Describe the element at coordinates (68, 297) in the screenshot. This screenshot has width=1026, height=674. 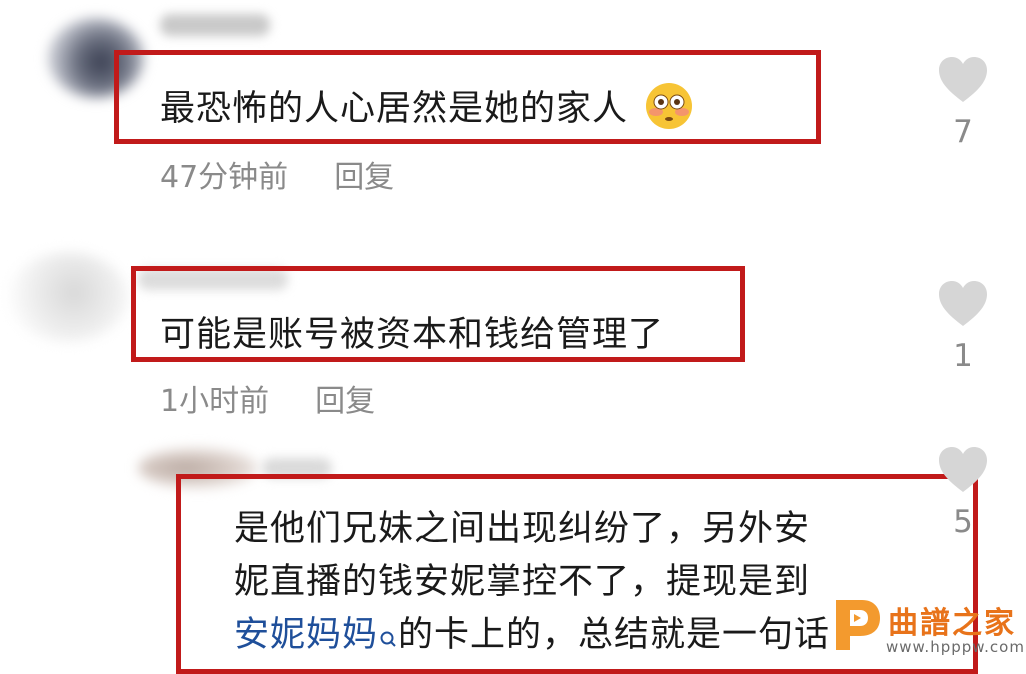
I see `avatar` at that location.